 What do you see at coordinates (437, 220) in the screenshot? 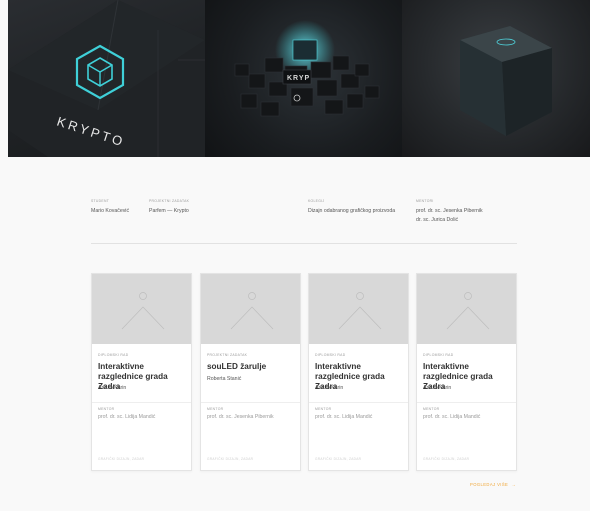
I see `meta-mentor-2: dr. sc. Jurica Dolić` at bounding box center [437, 220].